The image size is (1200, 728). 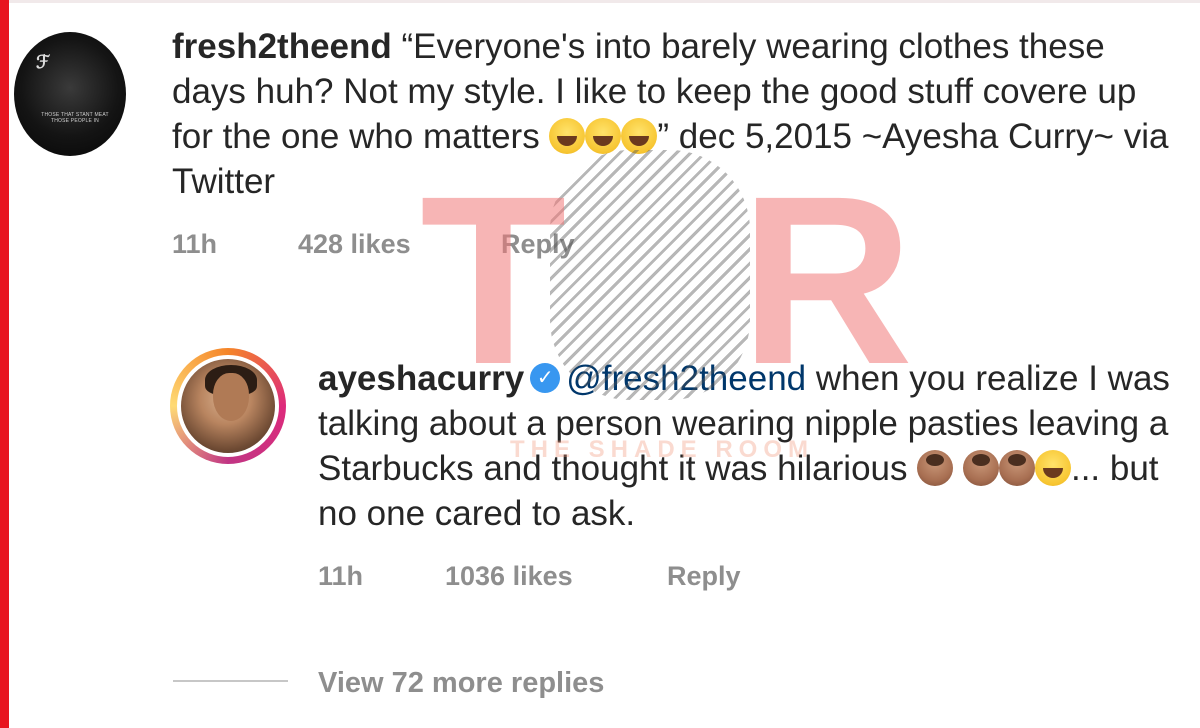 I want to click on avatar-ayeshacurry, so click(x=228, y=406).